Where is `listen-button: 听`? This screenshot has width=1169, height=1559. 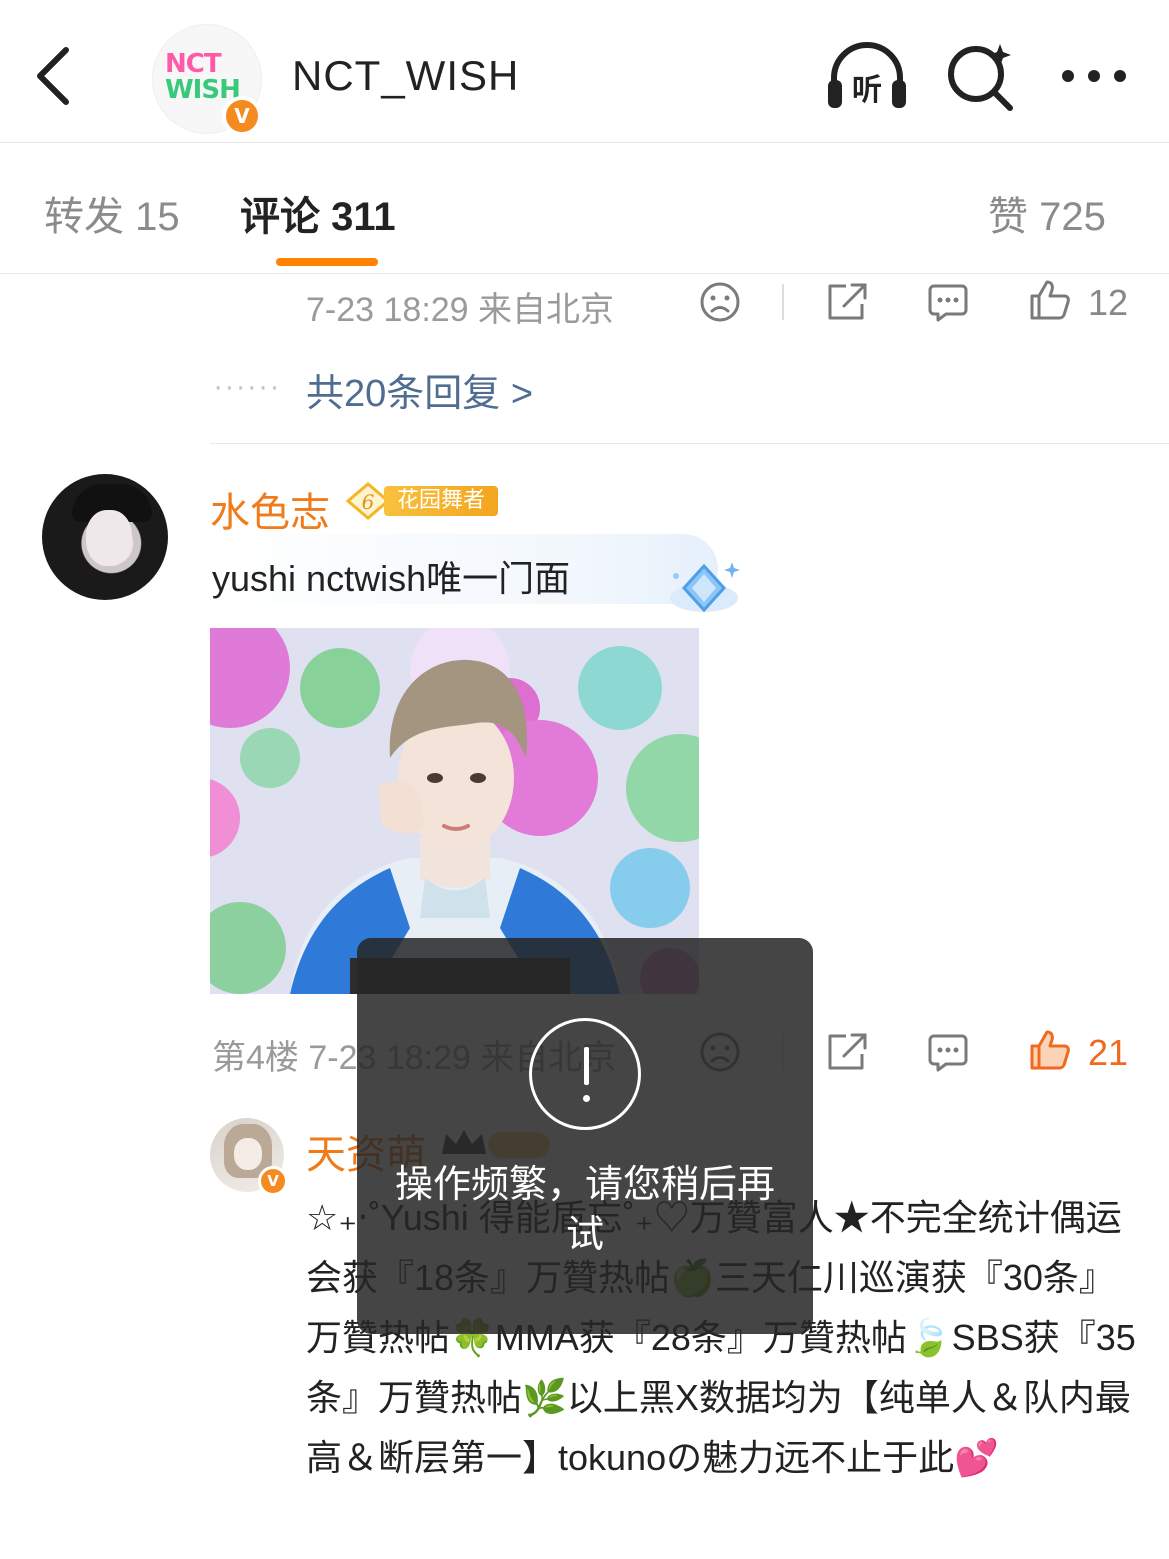 listen-button: 听 is located at coordinates (867, 76).